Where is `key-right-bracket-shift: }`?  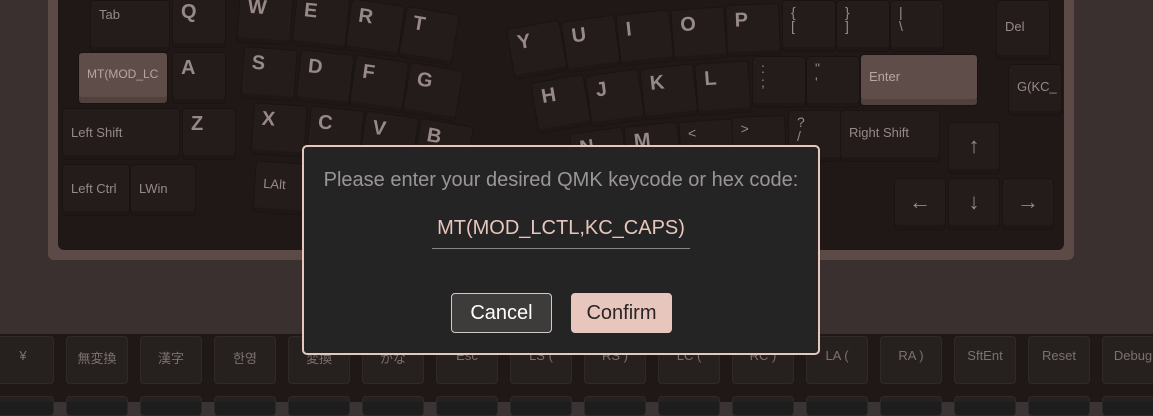
key-right-bracket-shift: } is located at coordinates (847, 12).